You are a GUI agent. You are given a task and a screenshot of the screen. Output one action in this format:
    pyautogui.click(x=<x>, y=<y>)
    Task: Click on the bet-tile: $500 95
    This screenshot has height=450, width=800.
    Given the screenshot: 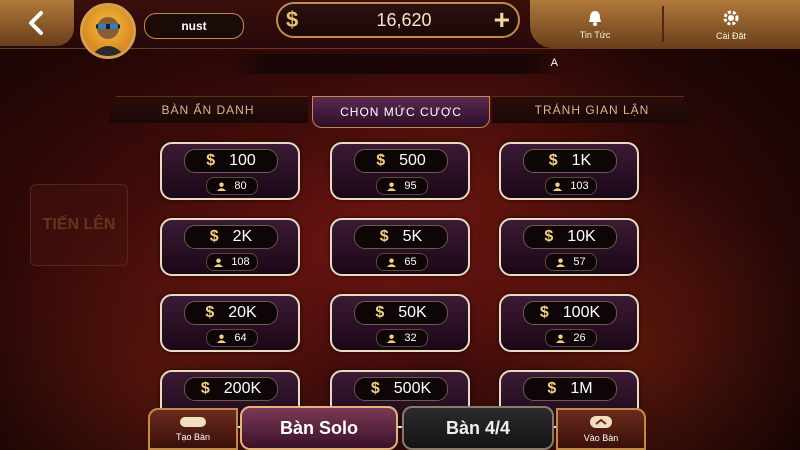 What is the action you would take?
    pyautogui.click(x=400, y=171)
    